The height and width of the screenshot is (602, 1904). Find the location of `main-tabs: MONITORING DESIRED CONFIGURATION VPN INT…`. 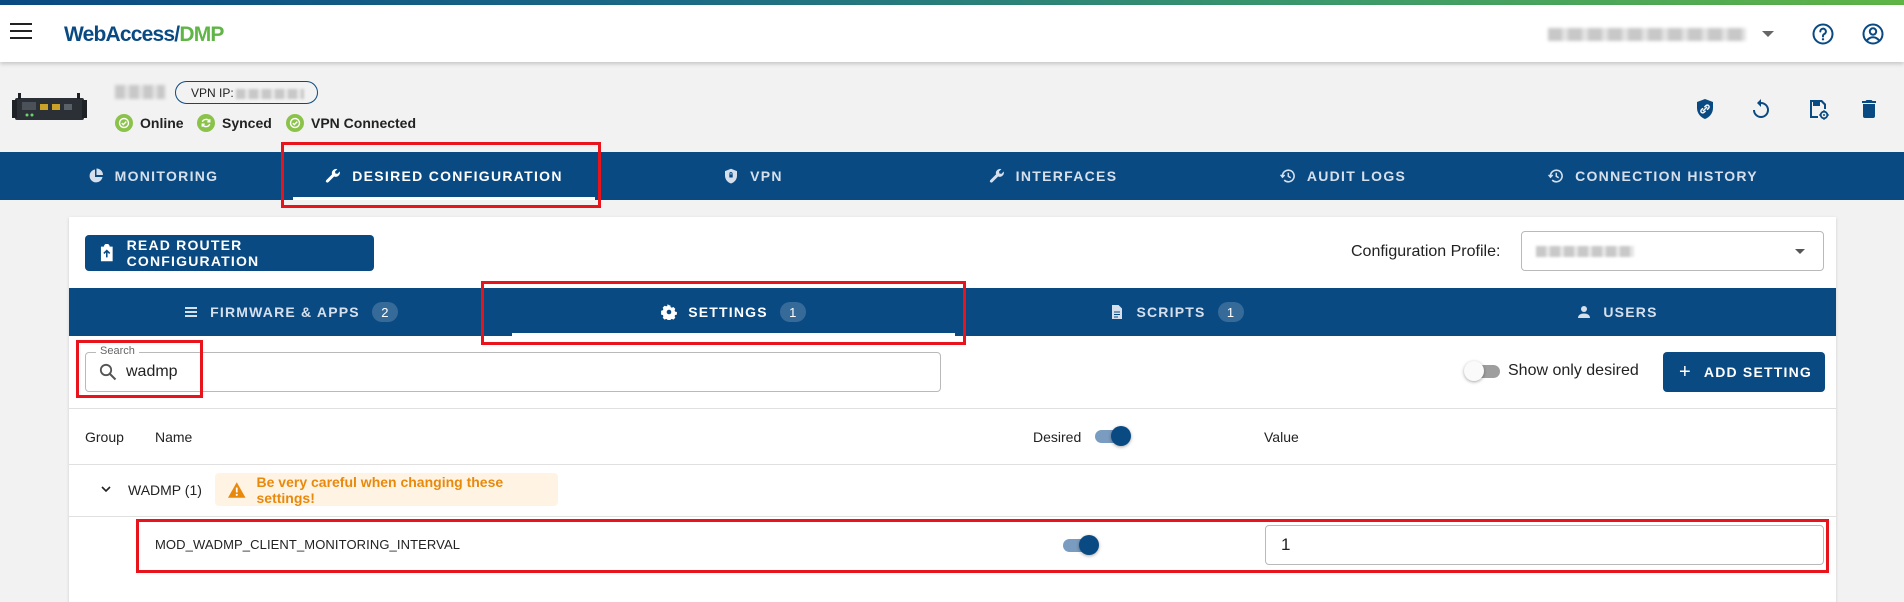

main-tabs: MONITORING DESIRED CONFIGURATION VPN INT… is located at coordinates (952, 176).